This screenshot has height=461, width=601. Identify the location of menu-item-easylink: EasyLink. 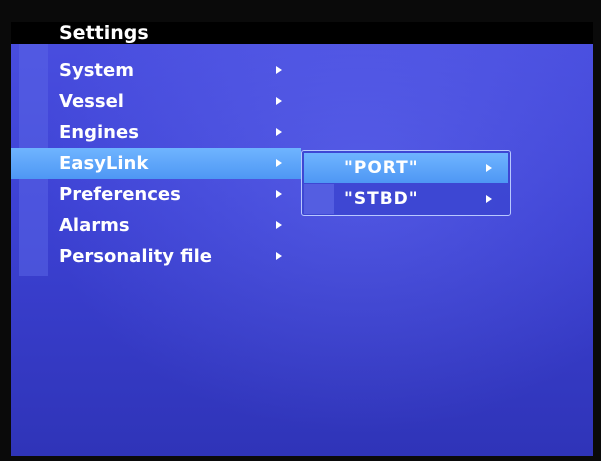
(156, 163).